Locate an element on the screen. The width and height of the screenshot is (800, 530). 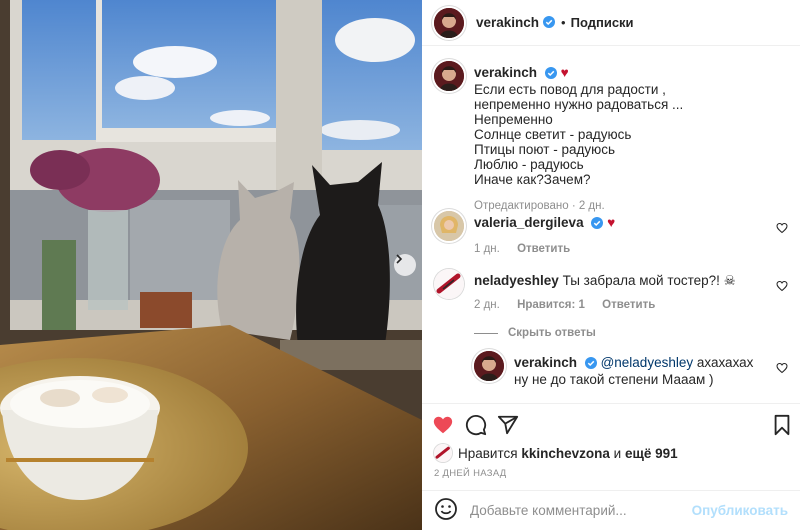
likes-and: и is located at coordinates (617, 453).